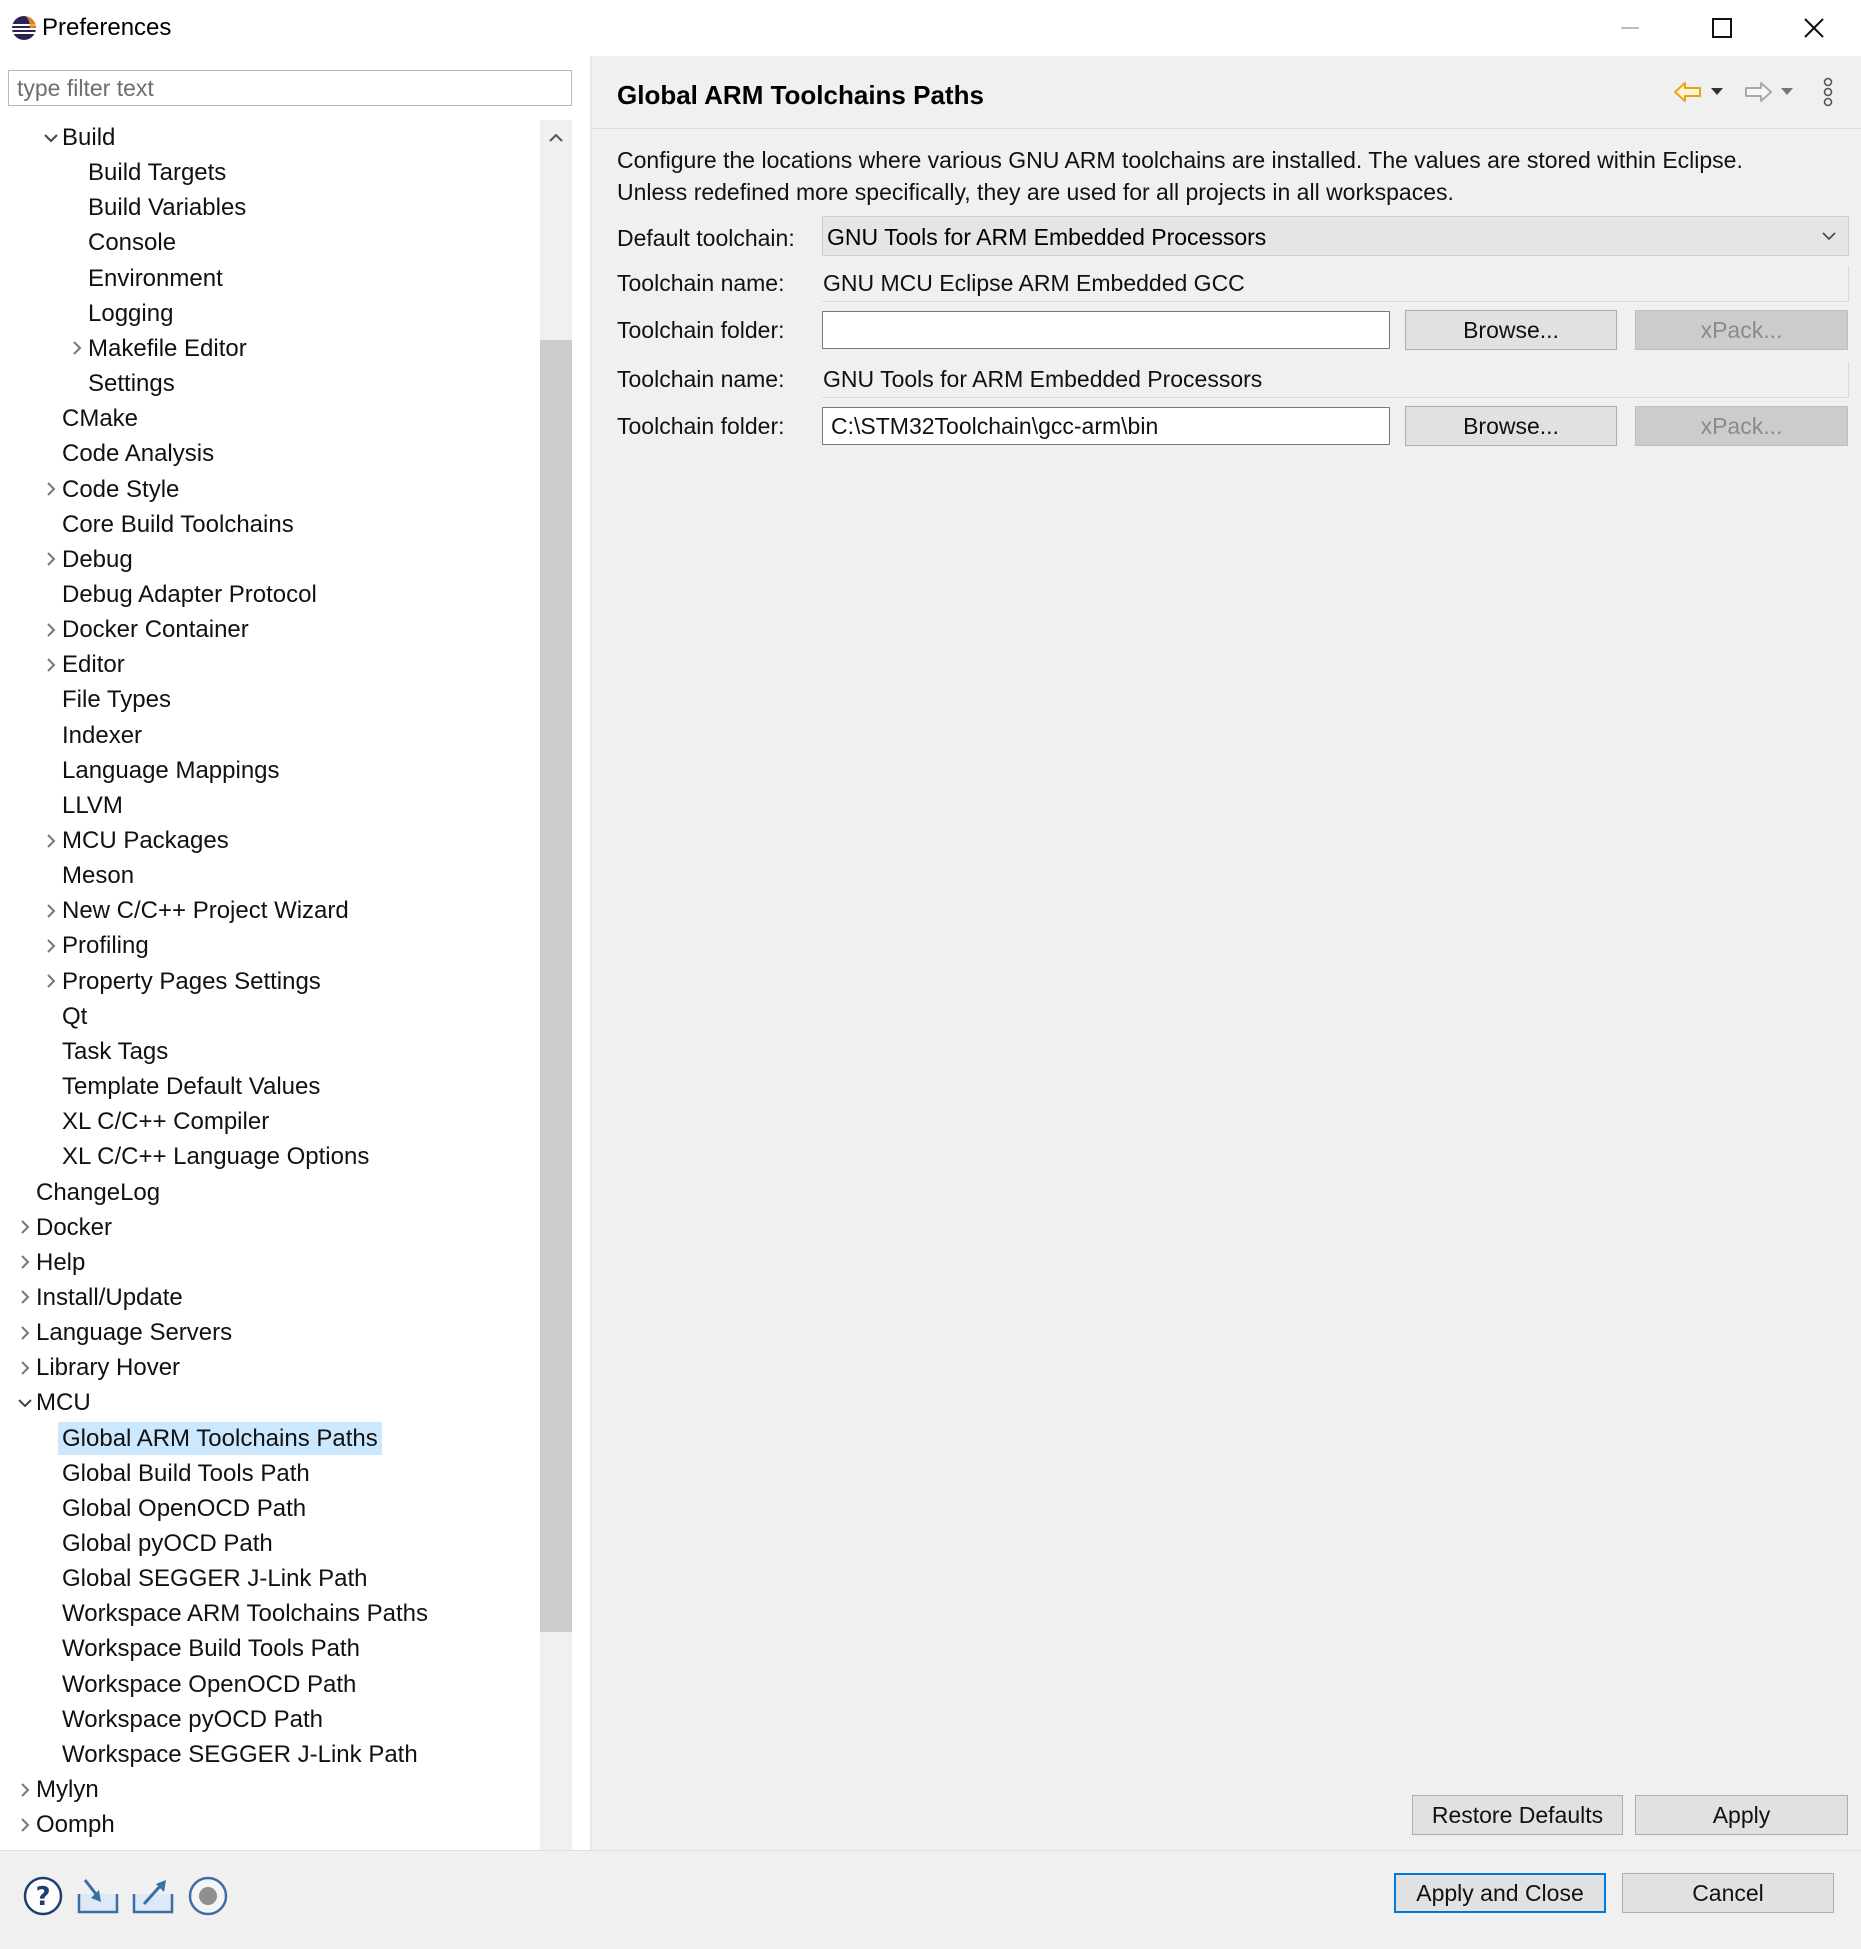  I want to click on tree-item: Editor, so click(270, 664).